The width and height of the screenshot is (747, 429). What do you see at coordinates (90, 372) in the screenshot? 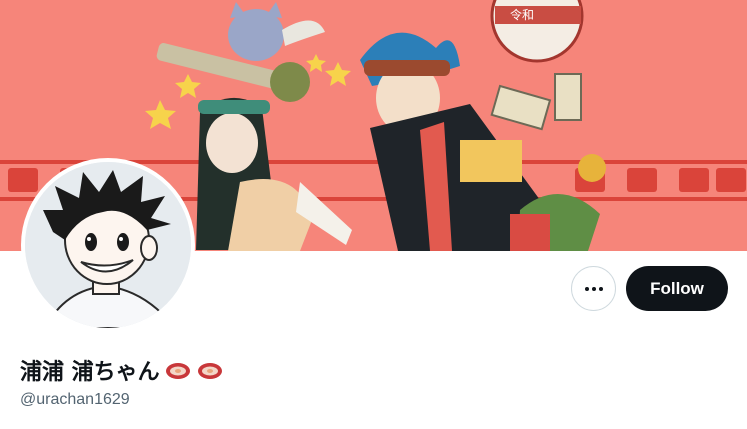
I see `display-name-text: 浦浦 浦ちゃん` at bounding box center [90, 372].